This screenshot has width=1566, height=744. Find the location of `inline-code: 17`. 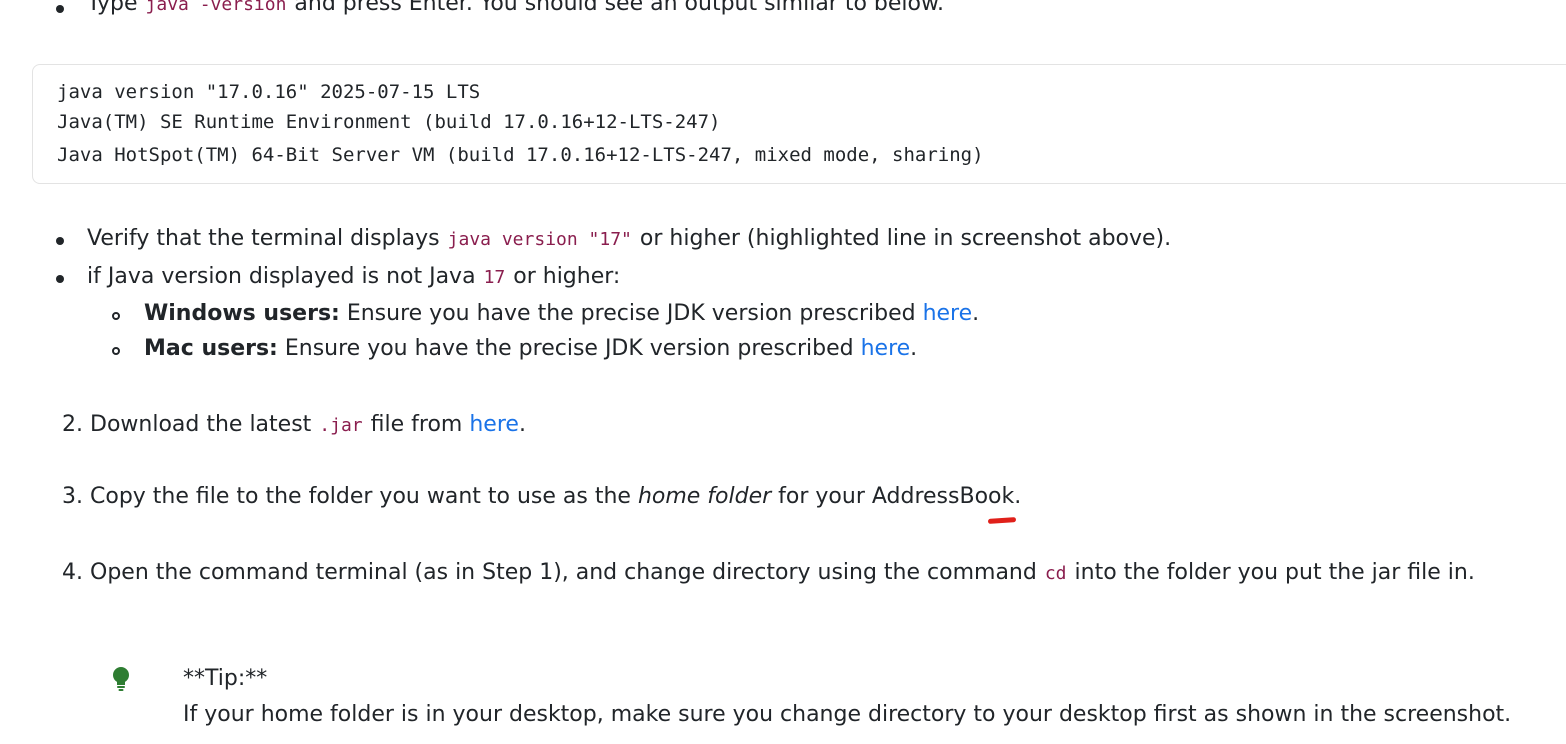

inline-code: 17 is located at coordinates (494, 277).